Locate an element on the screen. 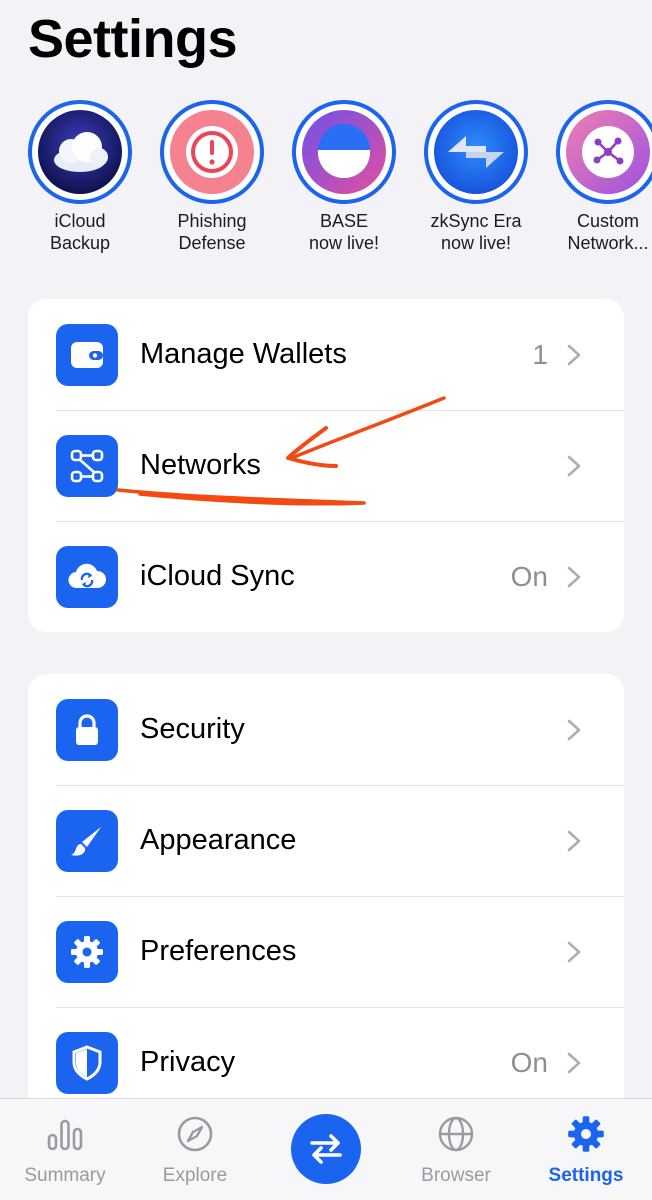  icloud-sync-row: iCloud Sync On is located at coordinates (326, 576).